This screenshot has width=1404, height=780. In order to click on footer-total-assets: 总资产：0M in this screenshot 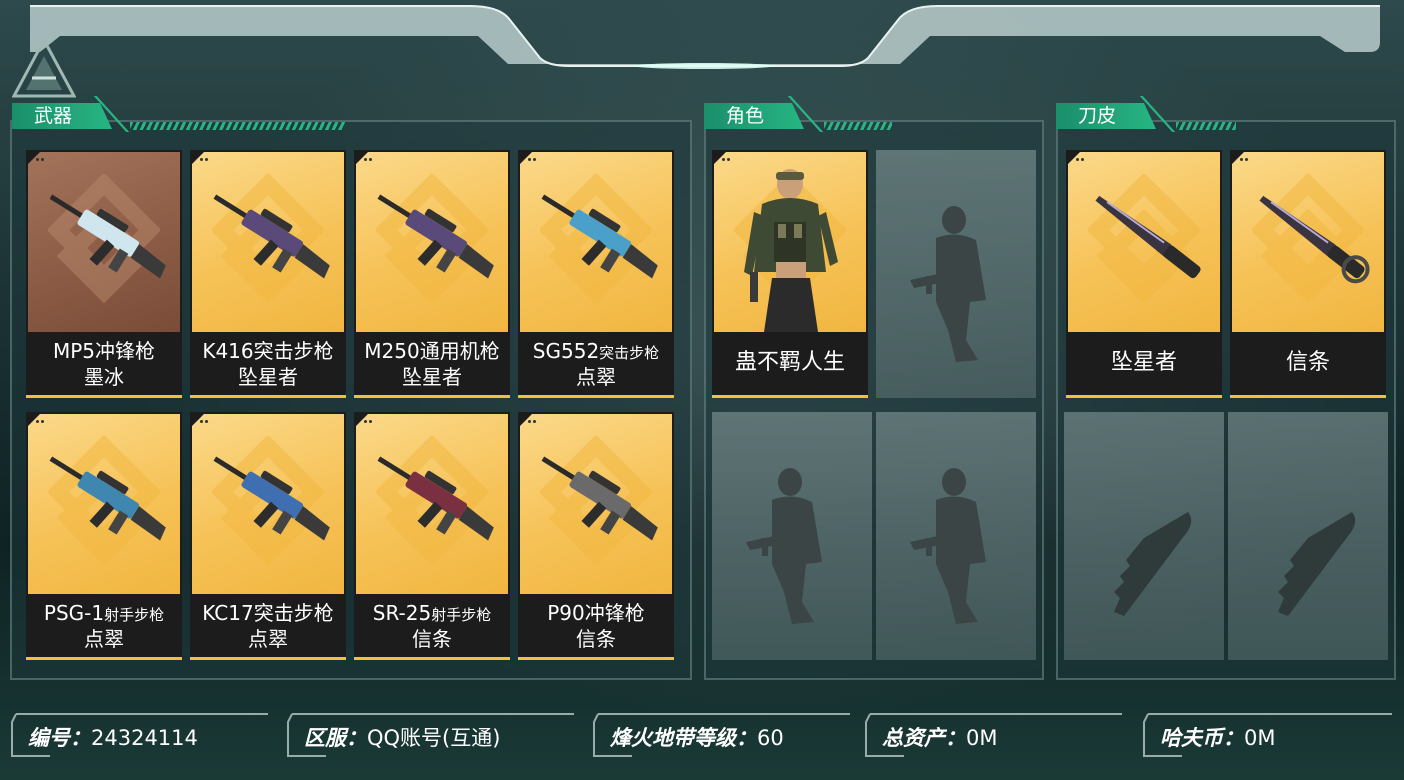, I will do `click(994, 735)`.